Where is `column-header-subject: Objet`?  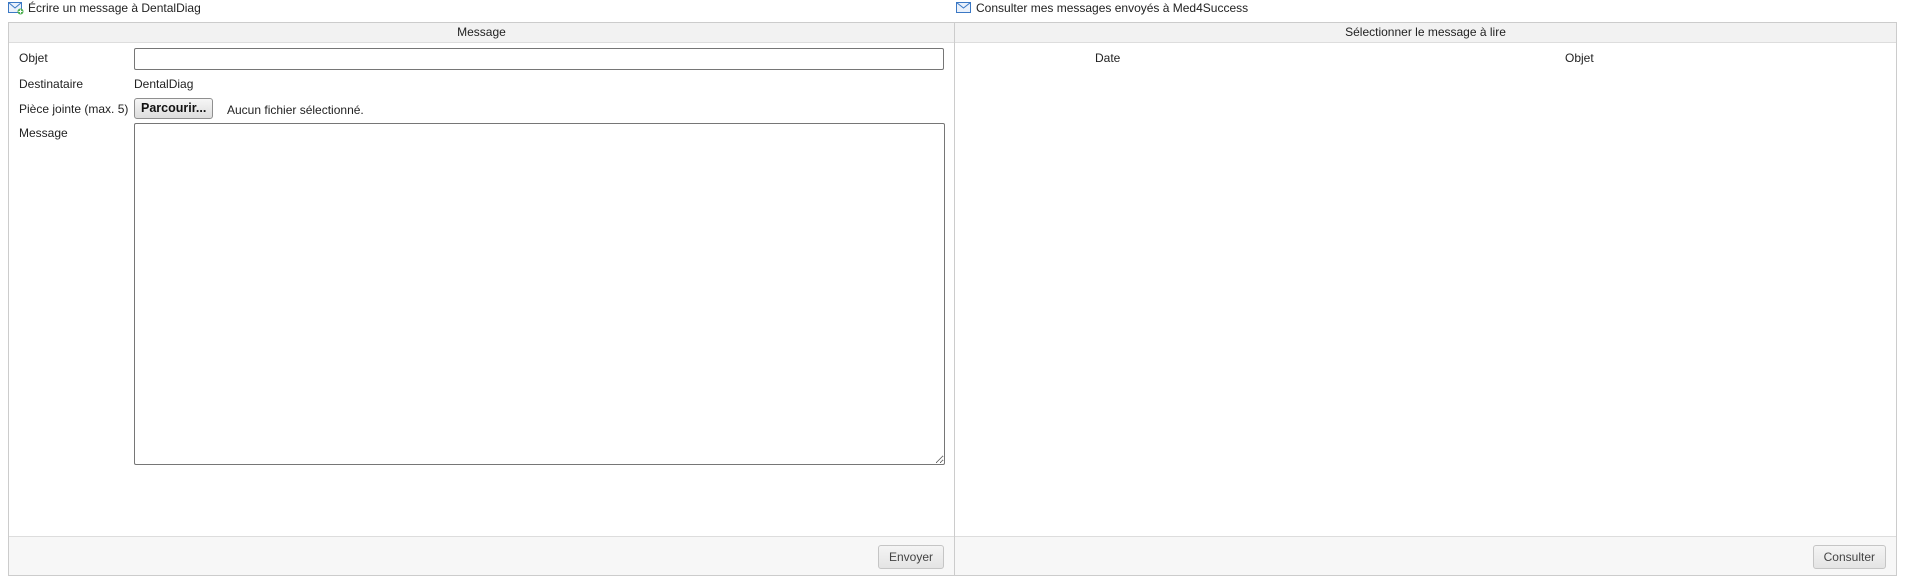
column-header-subject: Objet is located at coordinates (1579, 58).